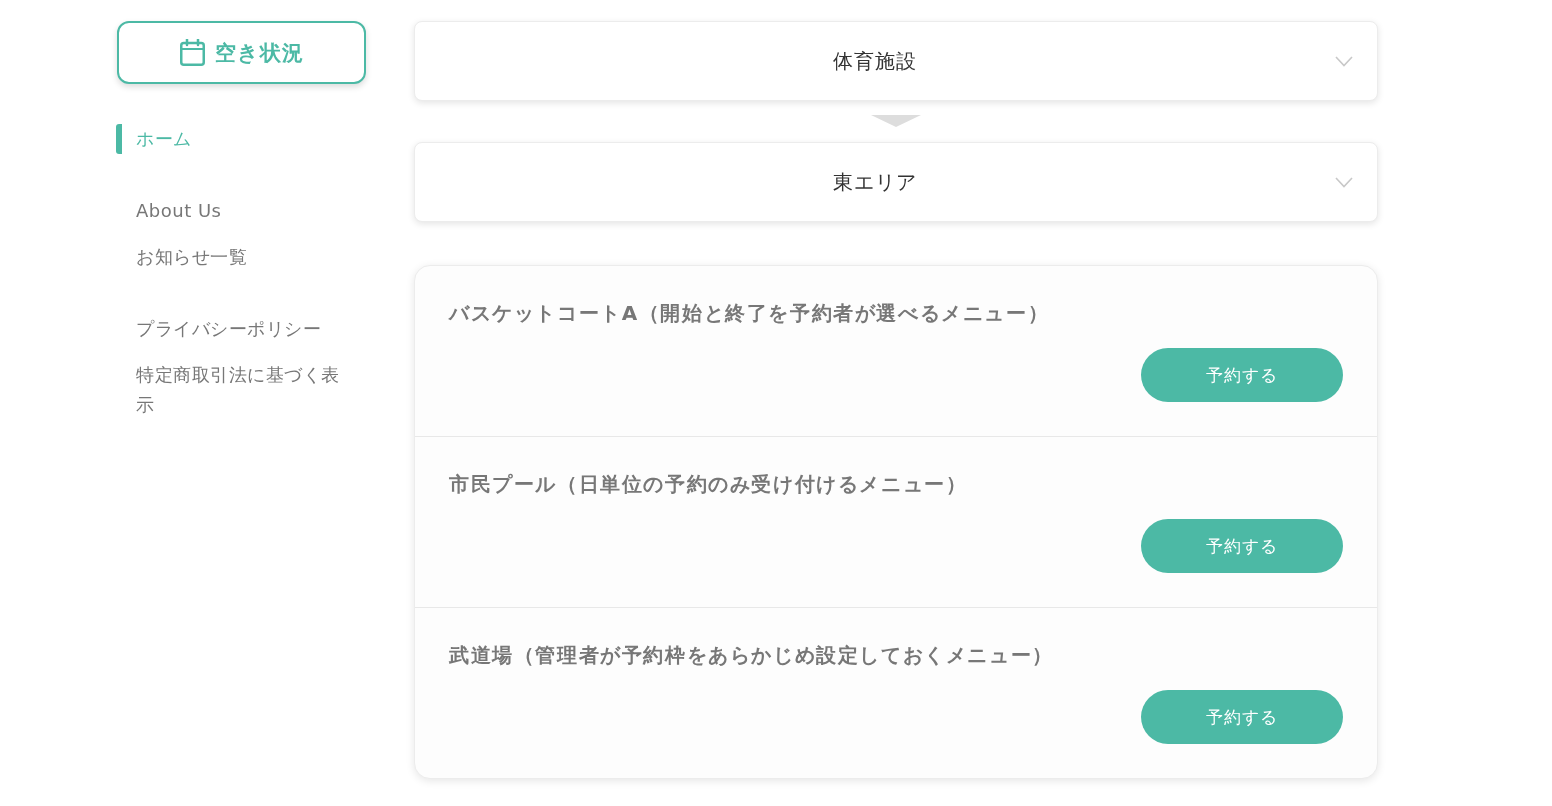 Image resolution: width=1552 pixels, height=806 pixels. I want to click on nav-link: プライバシーポリシー, so click(236, 329).